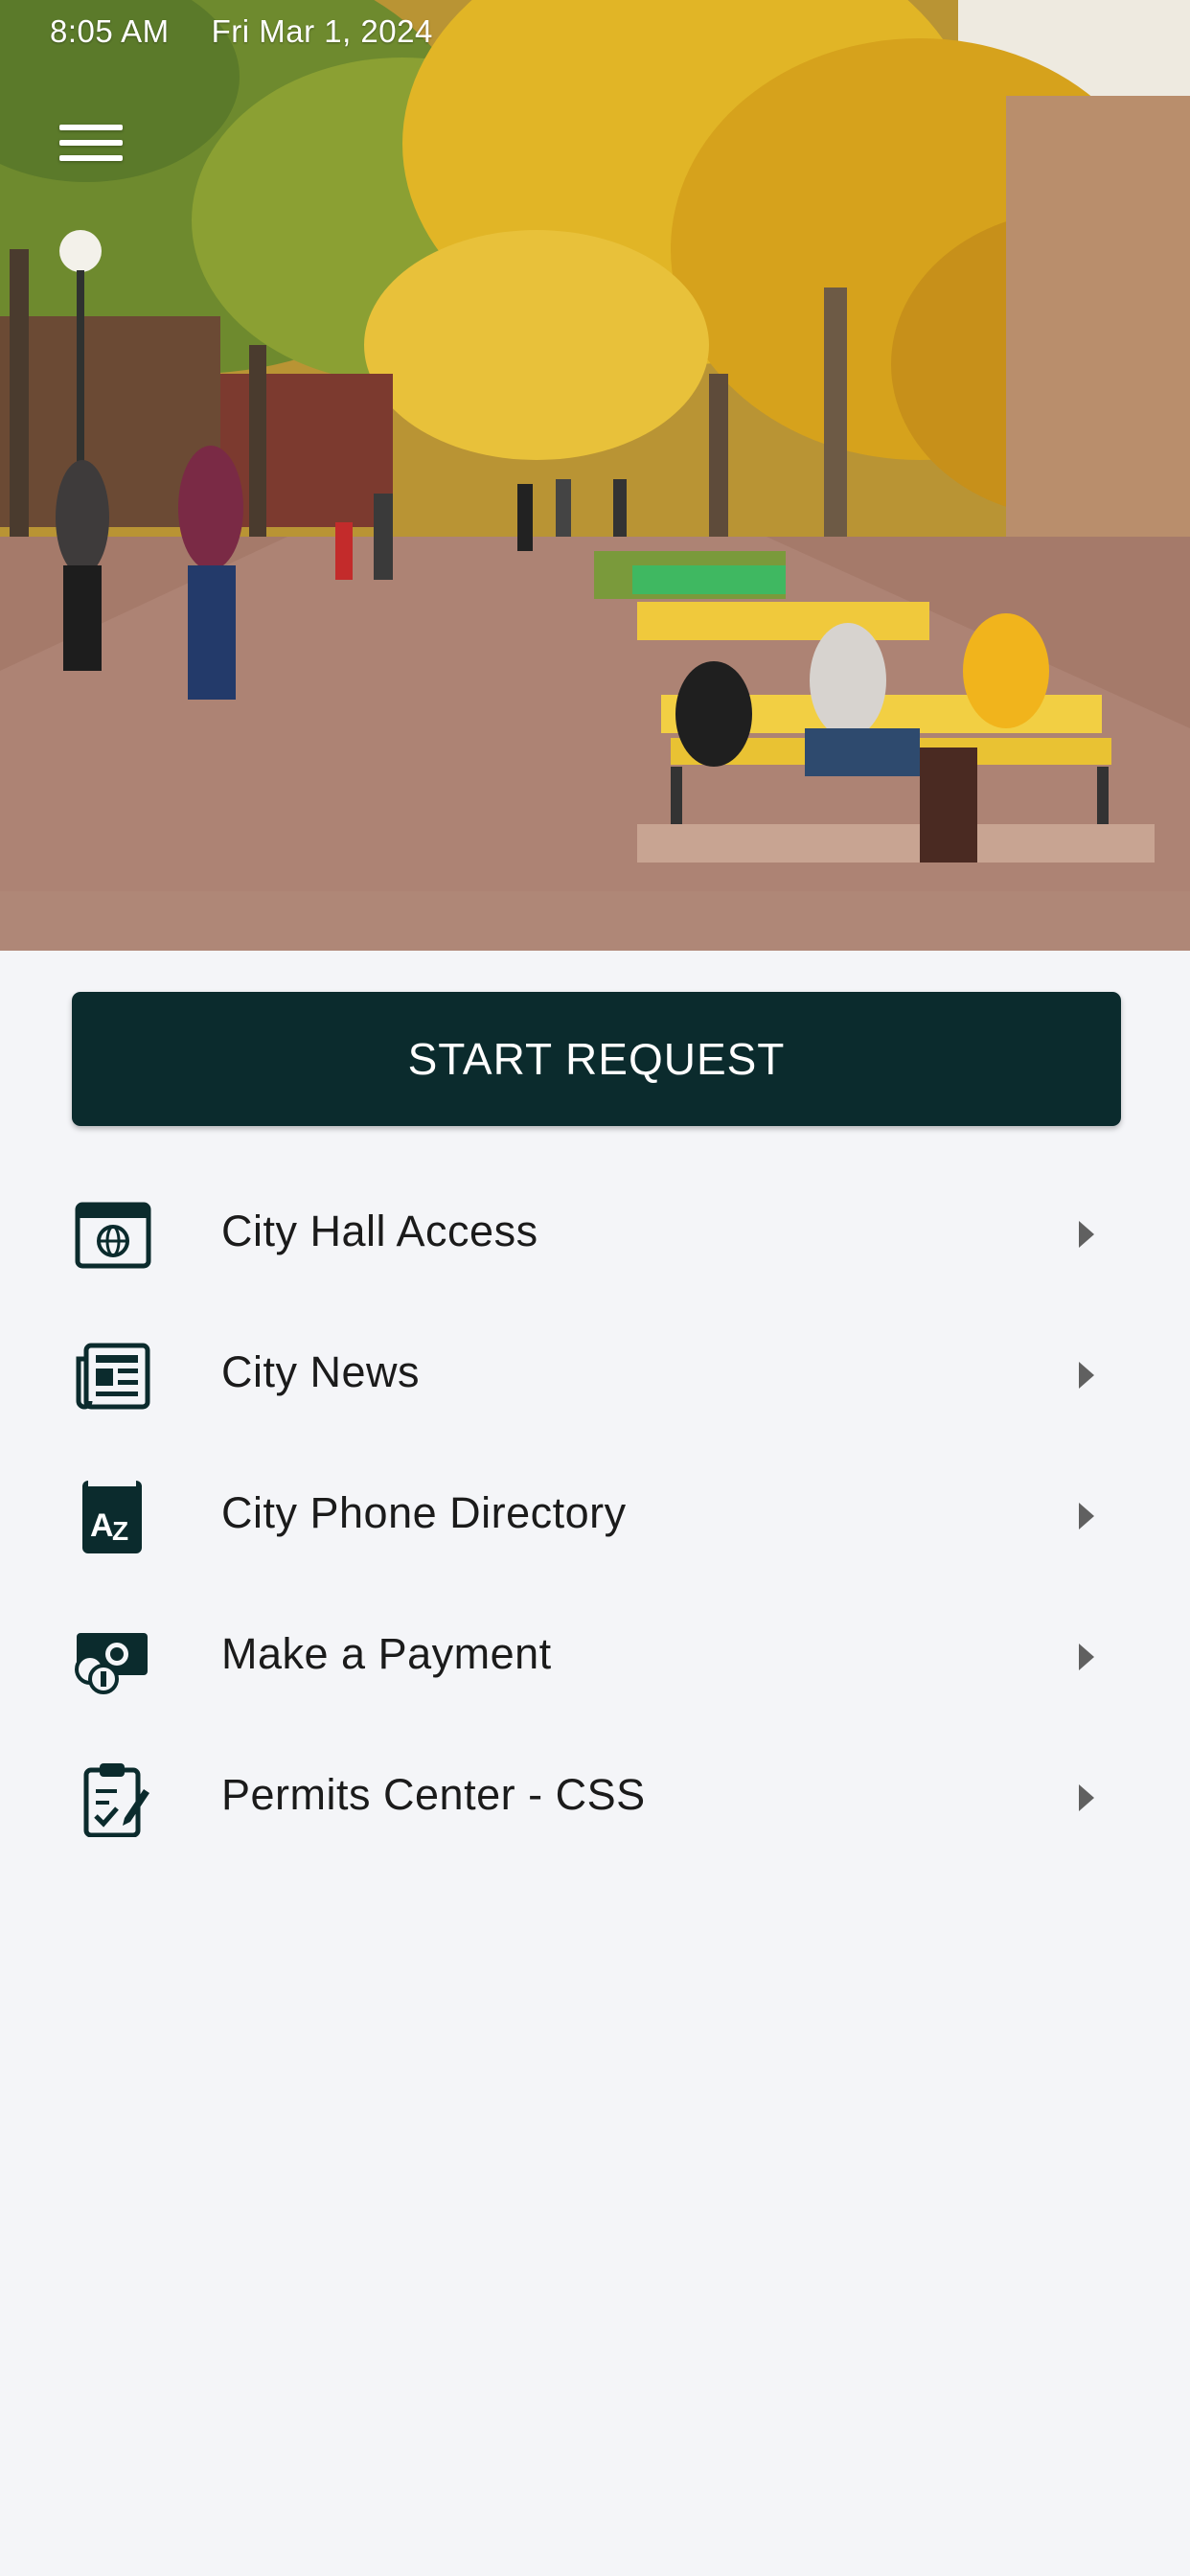  I want to click on status-time: 8:05 AM, so click(110, 31).